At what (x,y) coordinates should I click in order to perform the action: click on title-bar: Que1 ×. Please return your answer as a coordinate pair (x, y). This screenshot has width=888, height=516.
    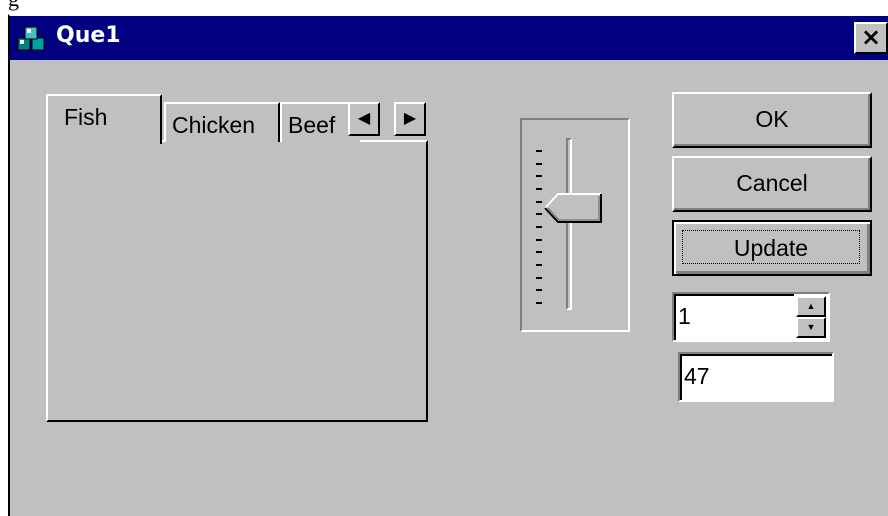
    Looking at the image, I should click on (449, 38).